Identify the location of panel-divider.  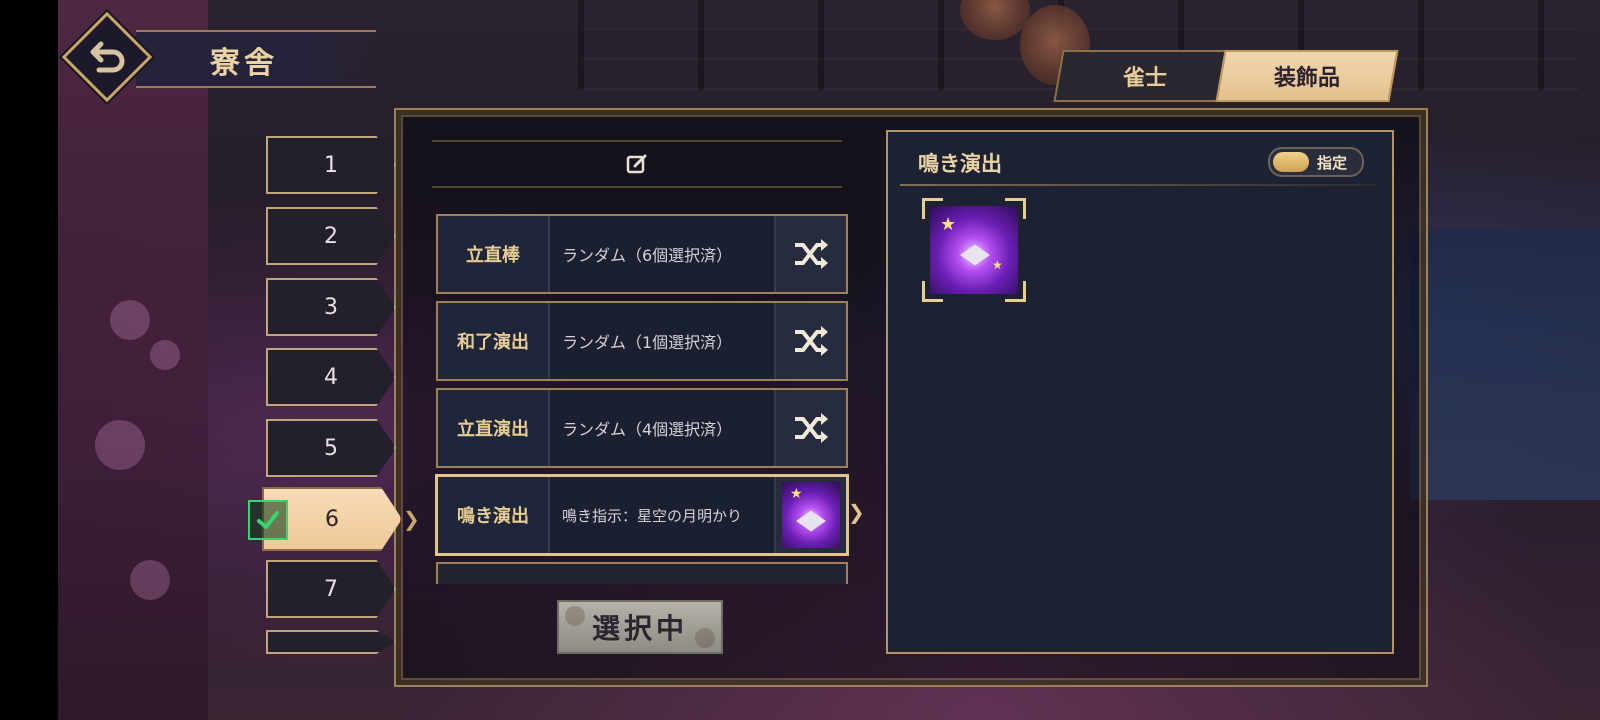
(1138, 185).